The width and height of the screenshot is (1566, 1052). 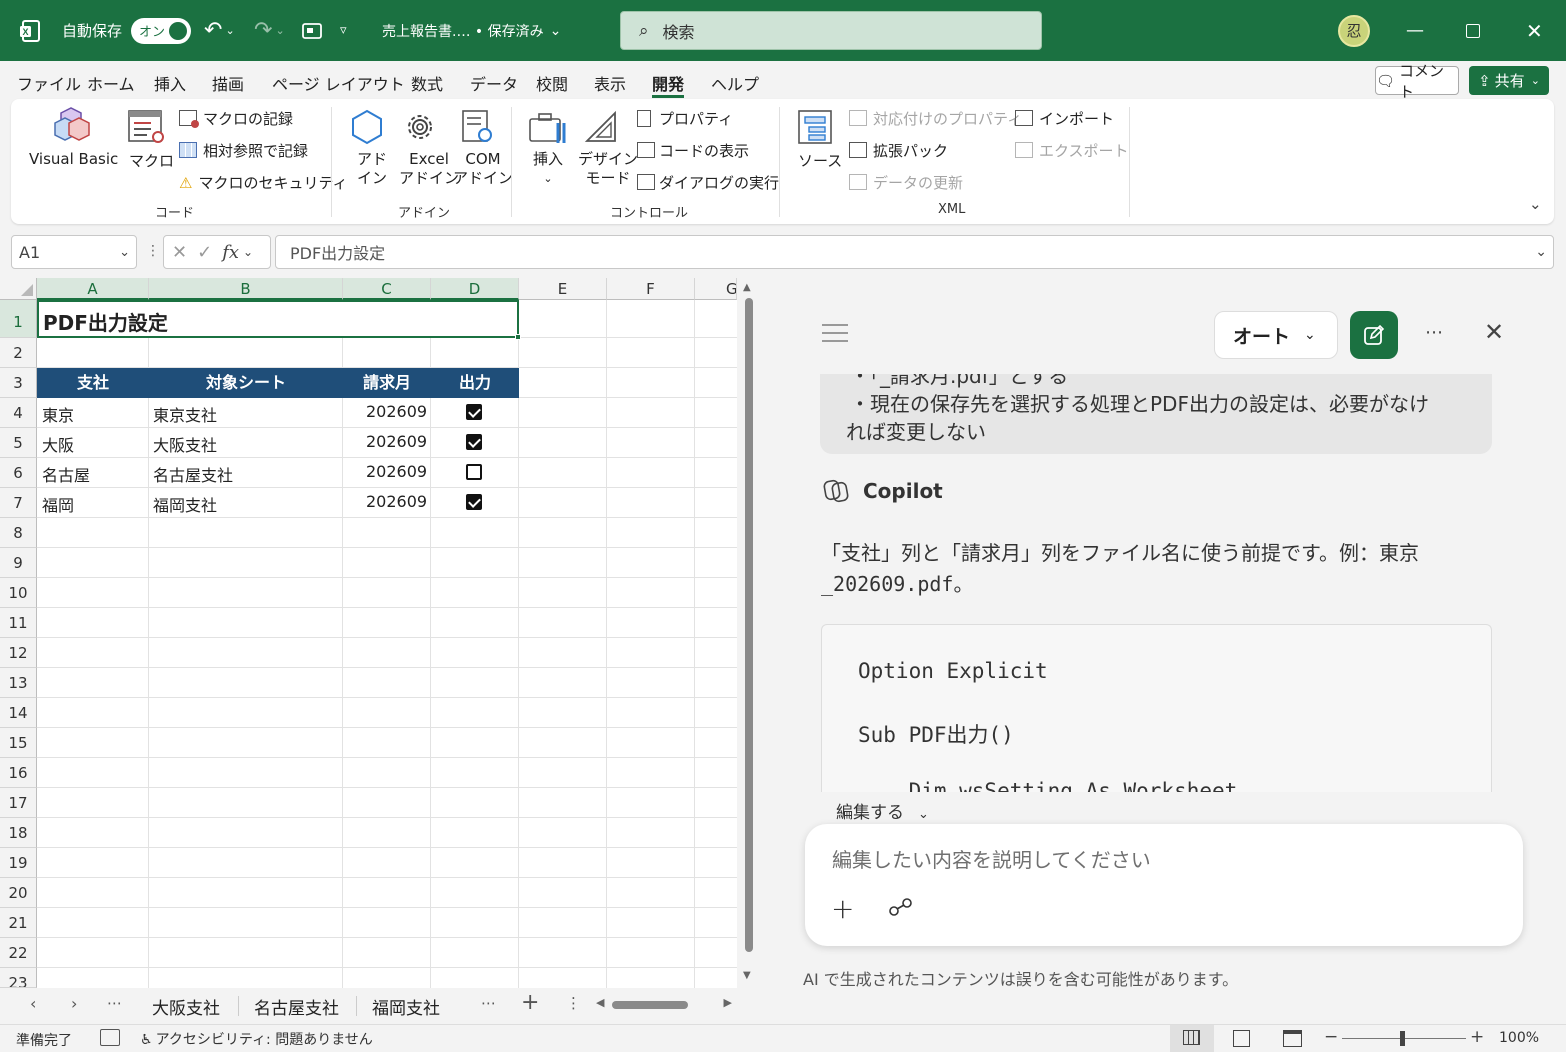 What do you see at coordinates (563, 289) in the screenshot?
I see `column-header: E` at bounding box center [563, 289].